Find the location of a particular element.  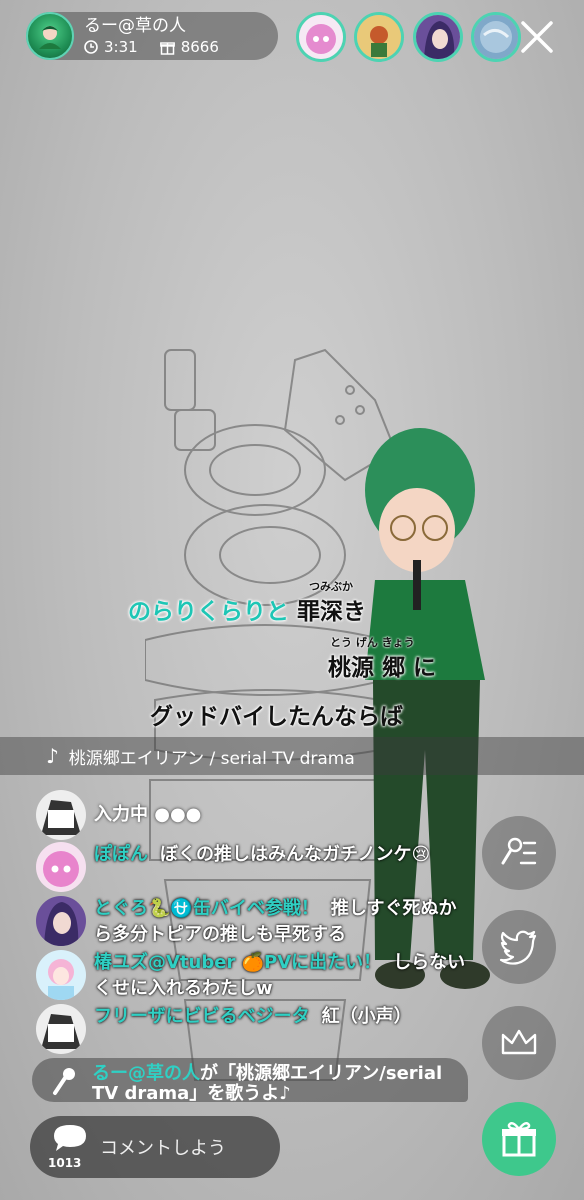

lyric-line-2: 桃源 郷 に is located at coordinates (382, 668).